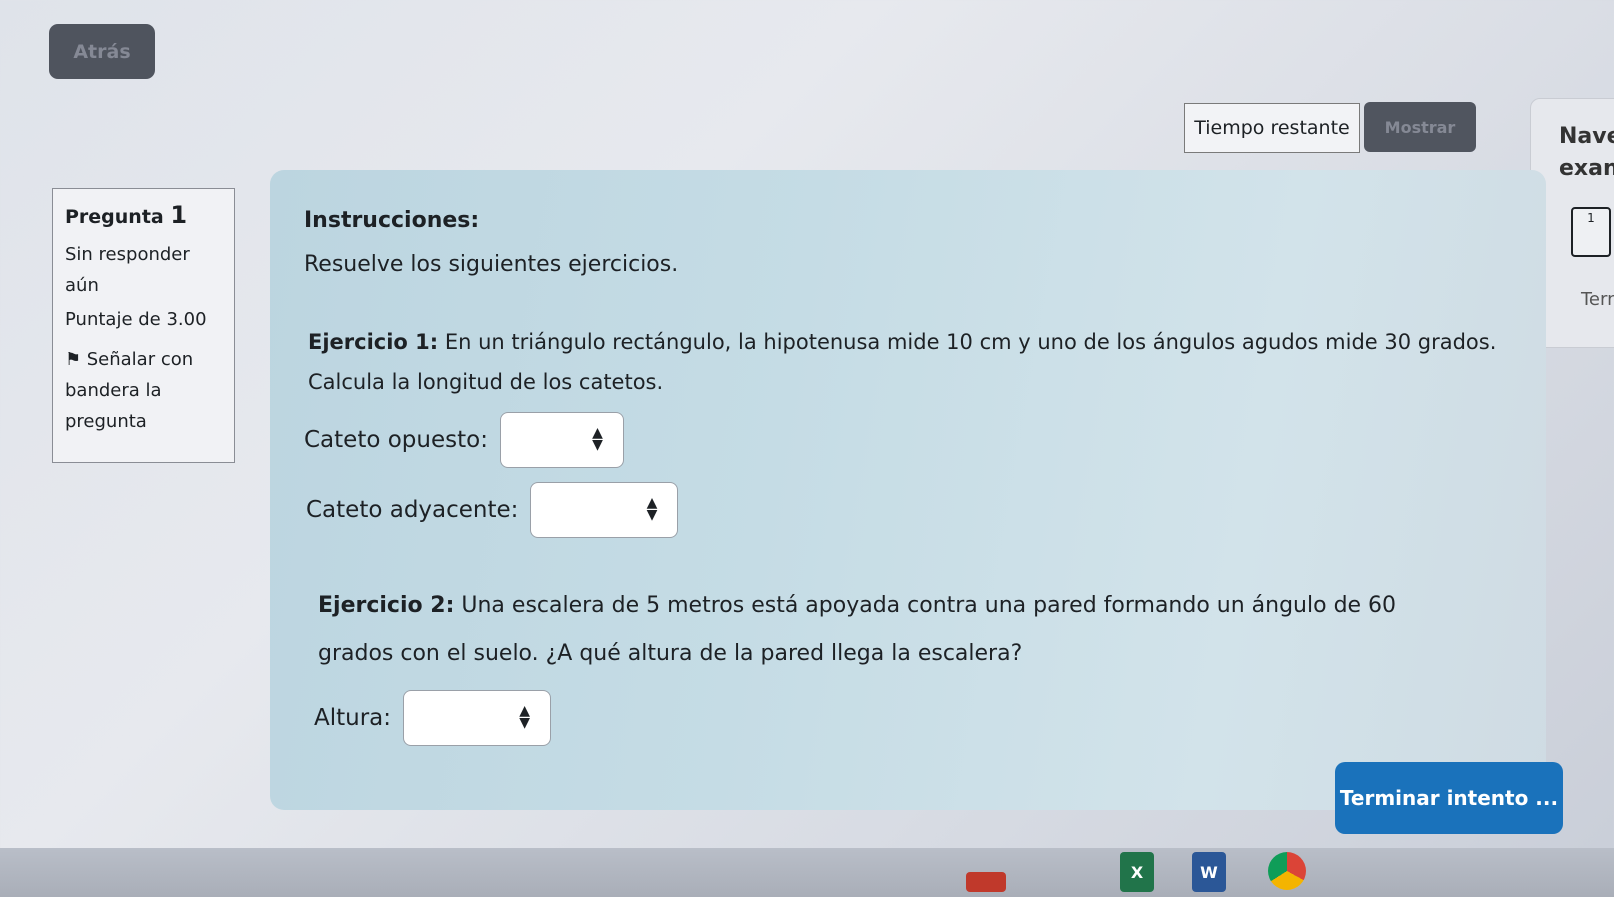 This screenshot has height=897, width=1614. I want to click on cateto-opuesto-label: Cateto opuesto:, so click(396, 440).